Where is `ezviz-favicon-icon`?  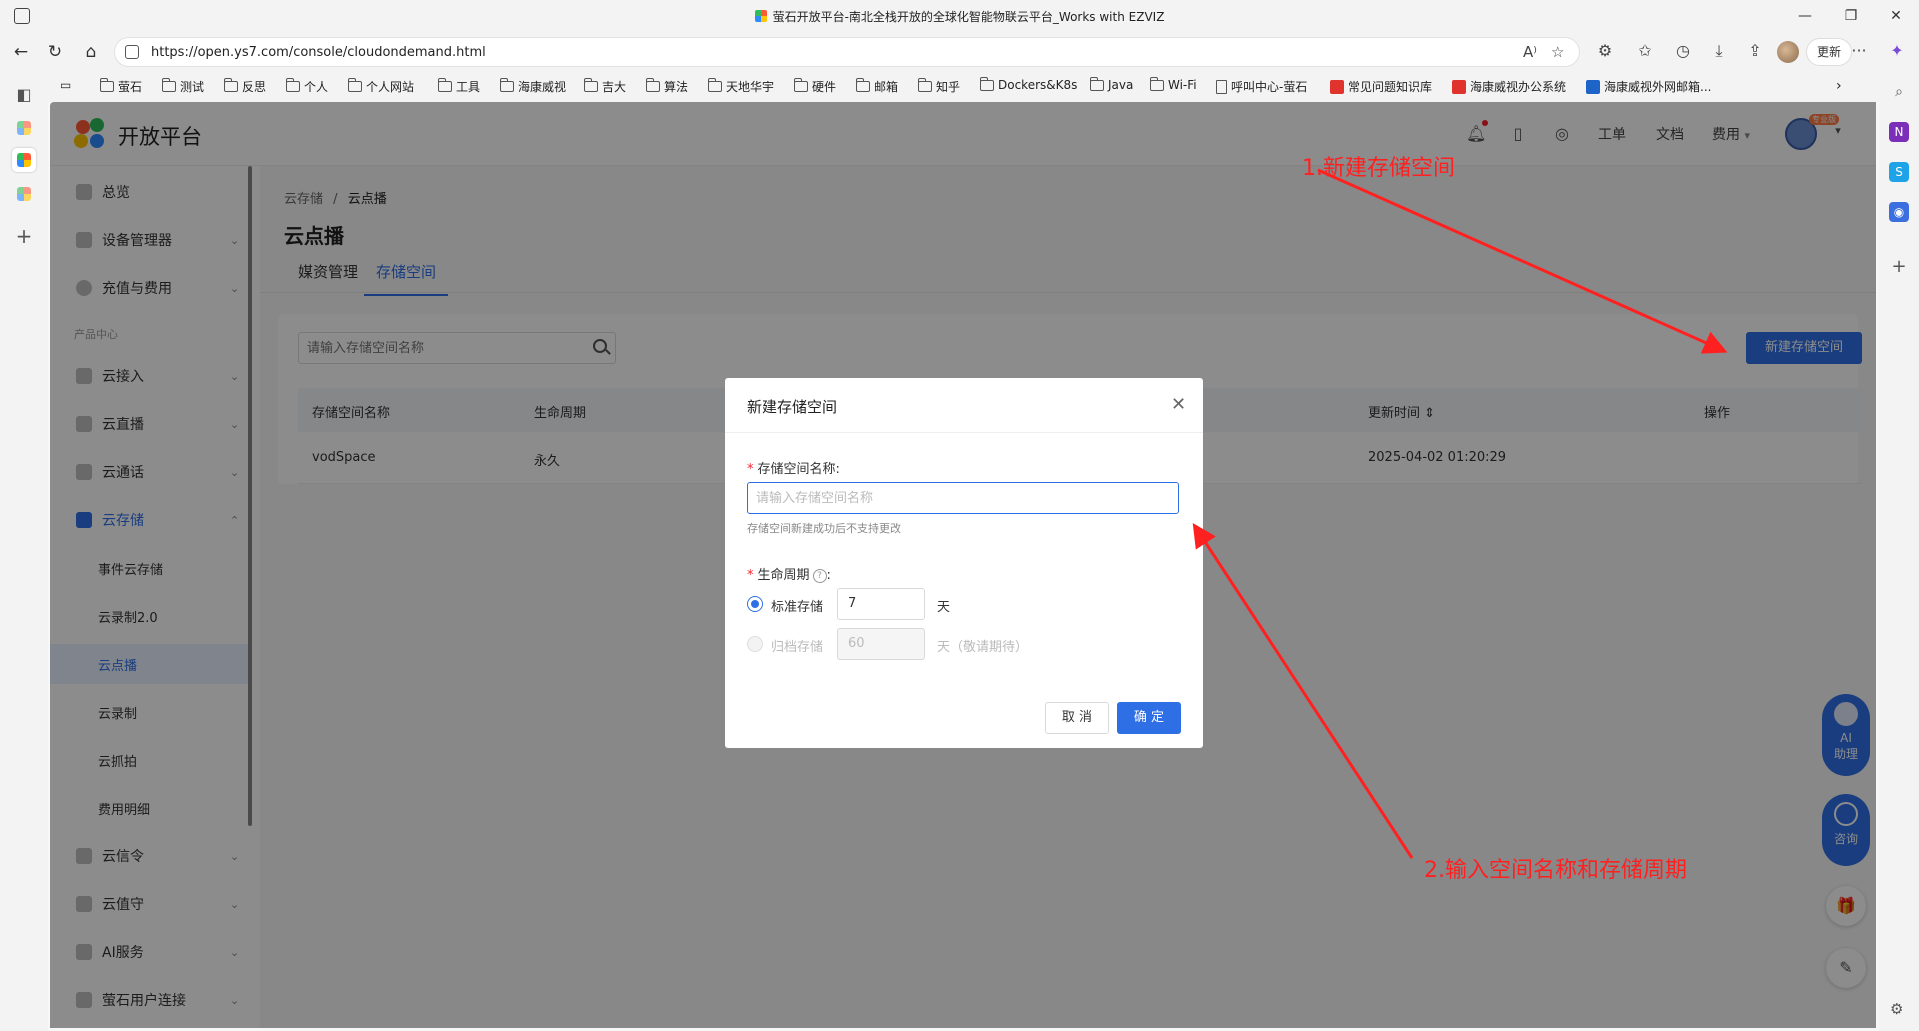 ezviz-favicon-icon is located at coordinates (760, 16).